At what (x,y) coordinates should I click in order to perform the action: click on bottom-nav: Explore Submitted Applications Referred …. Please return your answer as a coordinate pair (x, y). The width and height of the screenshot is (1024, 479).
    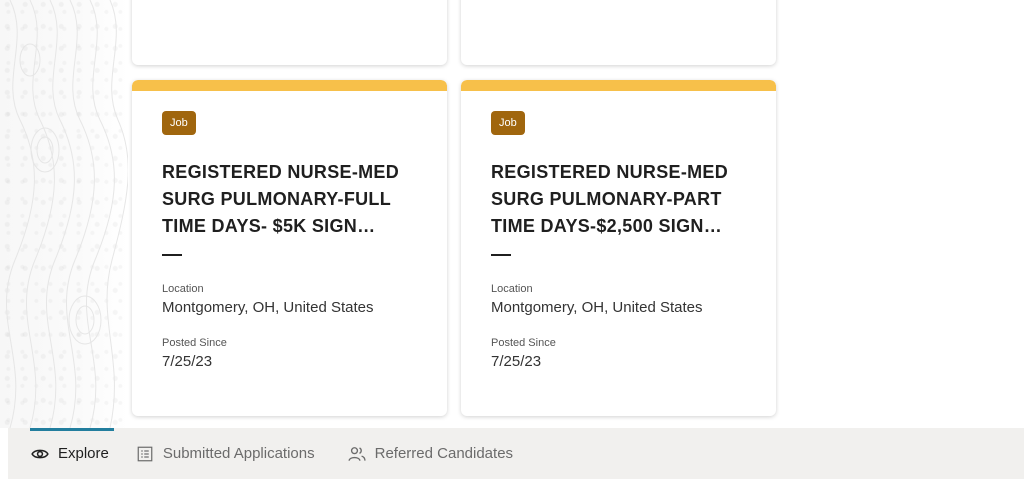
    Looking at the image, I should click on (516, 453).